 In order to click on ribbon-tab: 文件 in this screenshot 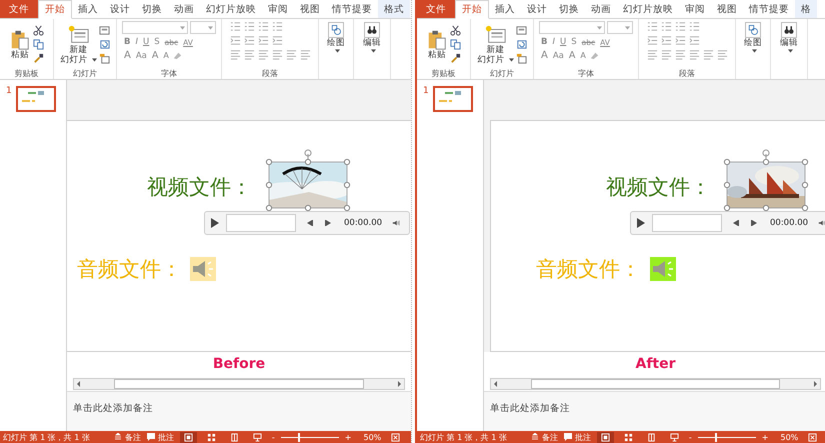, I will do `click(19, 9)`.